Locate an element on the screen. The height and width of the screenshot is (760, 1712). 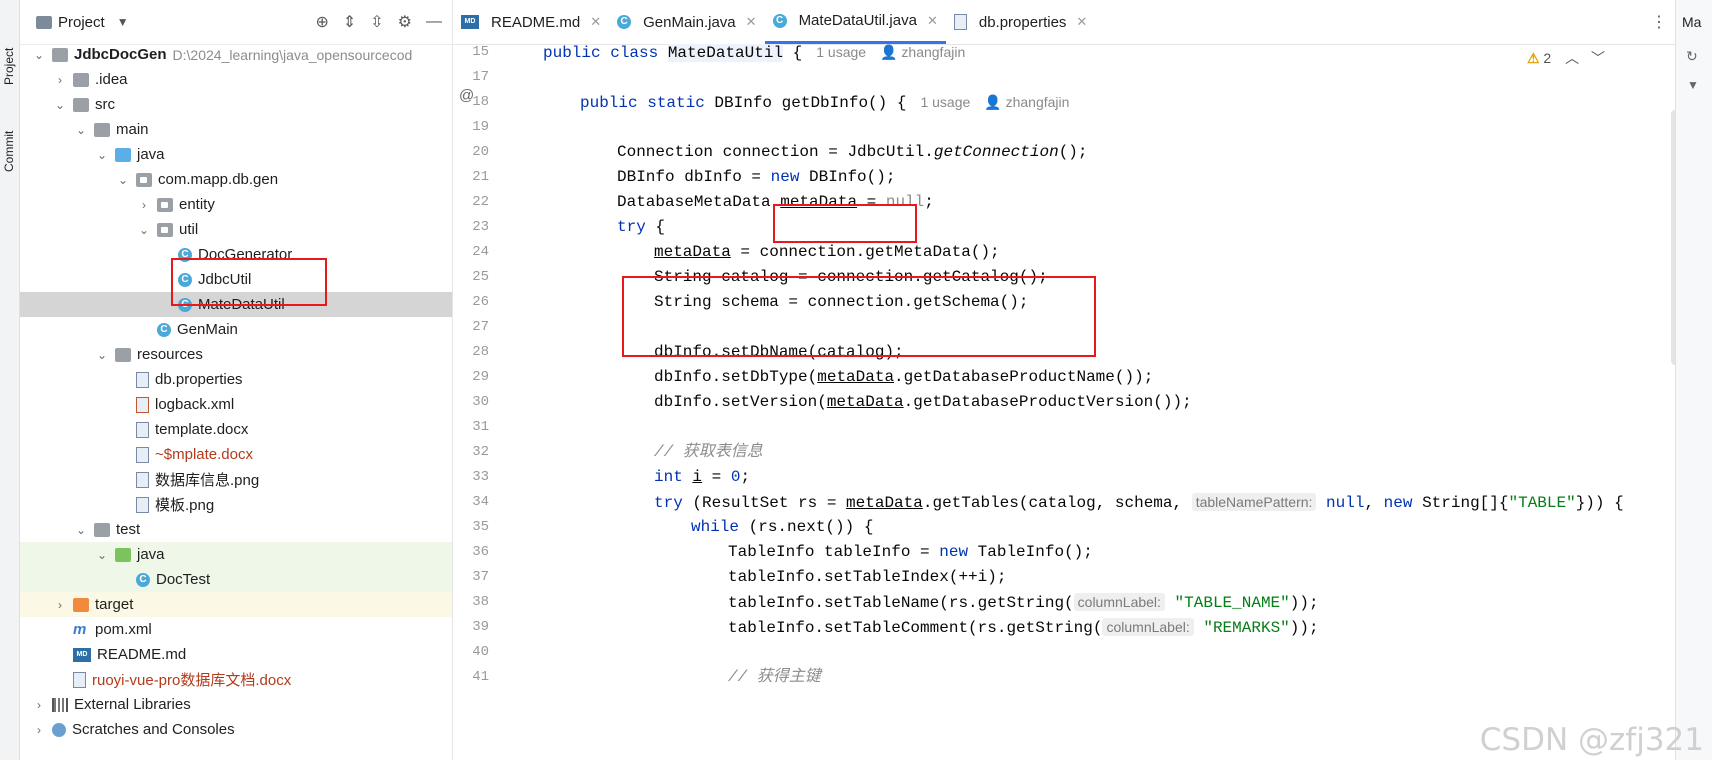
tree-item: ⌄ com.mapp.db.gen is located at coordinates (236, 179).